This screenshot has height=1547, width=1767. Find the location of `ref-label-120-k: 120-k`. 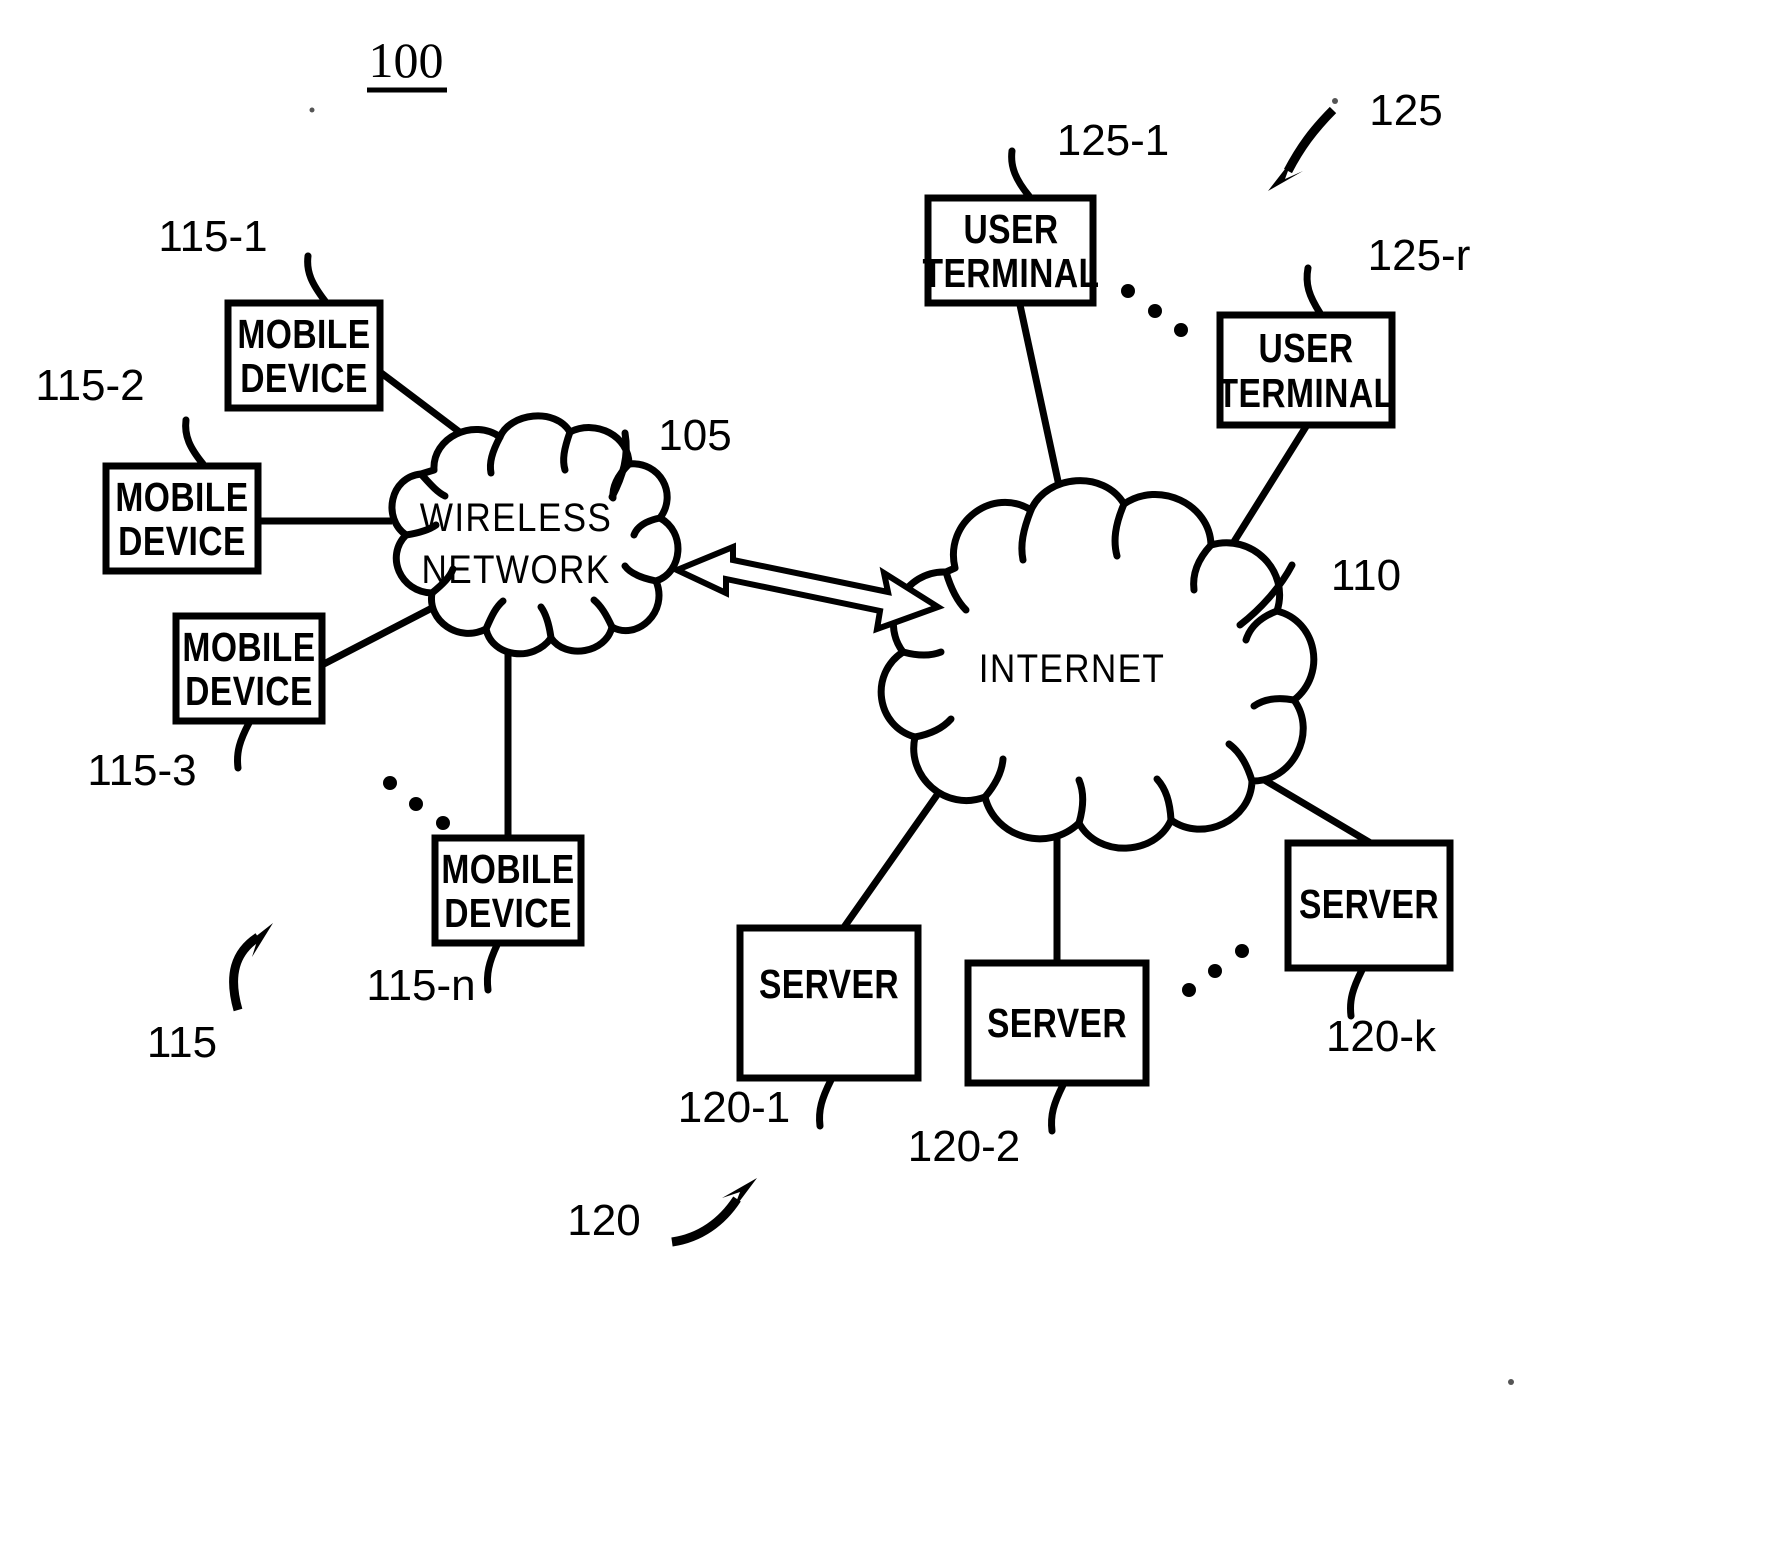

ref-label-120-k: 120-k is located at coordinates (1381, 1036).